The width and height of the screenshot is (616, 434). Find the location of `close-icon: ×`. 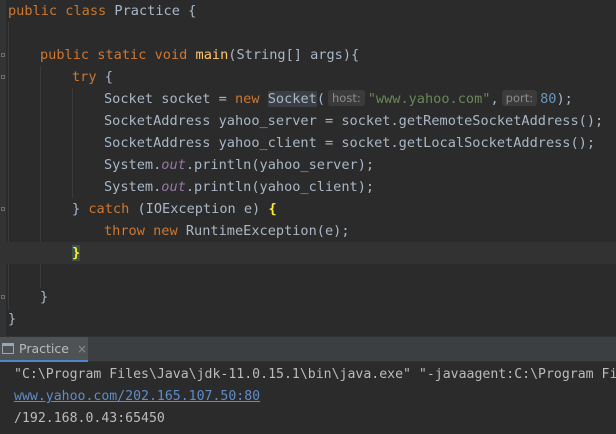

close-icon: × is located at coordinates (82, 349).